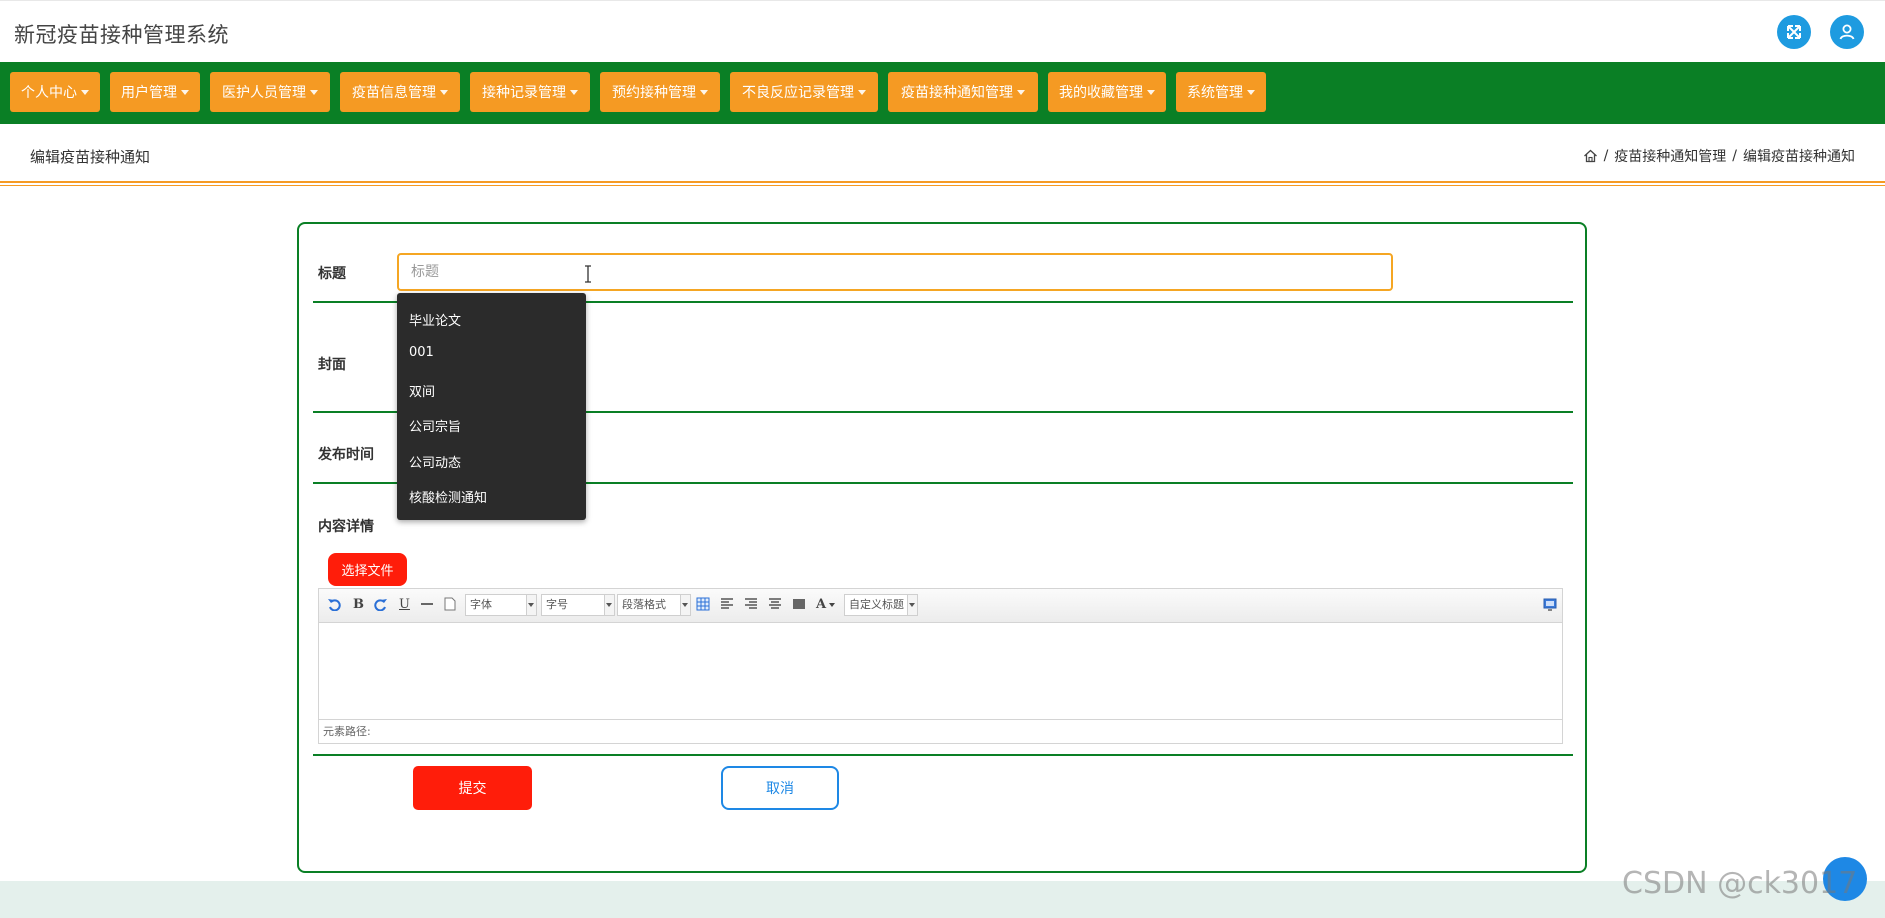 The image size is (1885, 918). I want to click on align-center-button, so click(775, 604).